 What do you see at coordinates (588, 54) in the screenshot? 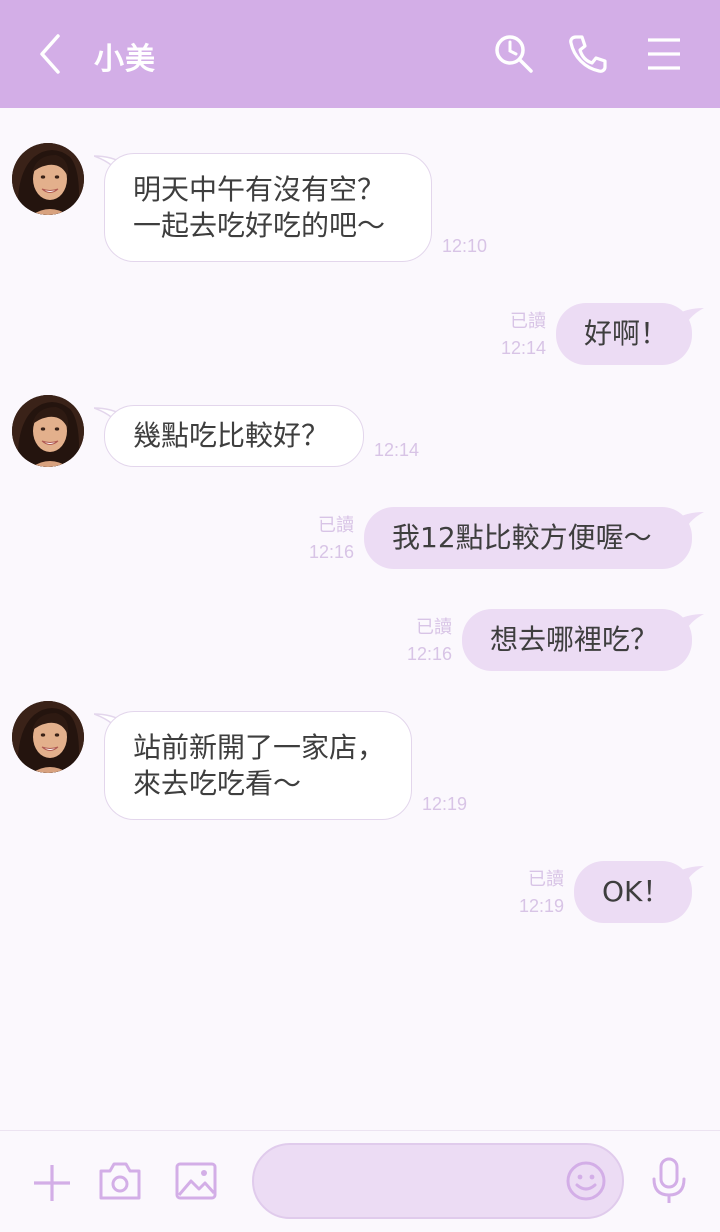
I see `phone-icon` at bounding box center [588, 54].